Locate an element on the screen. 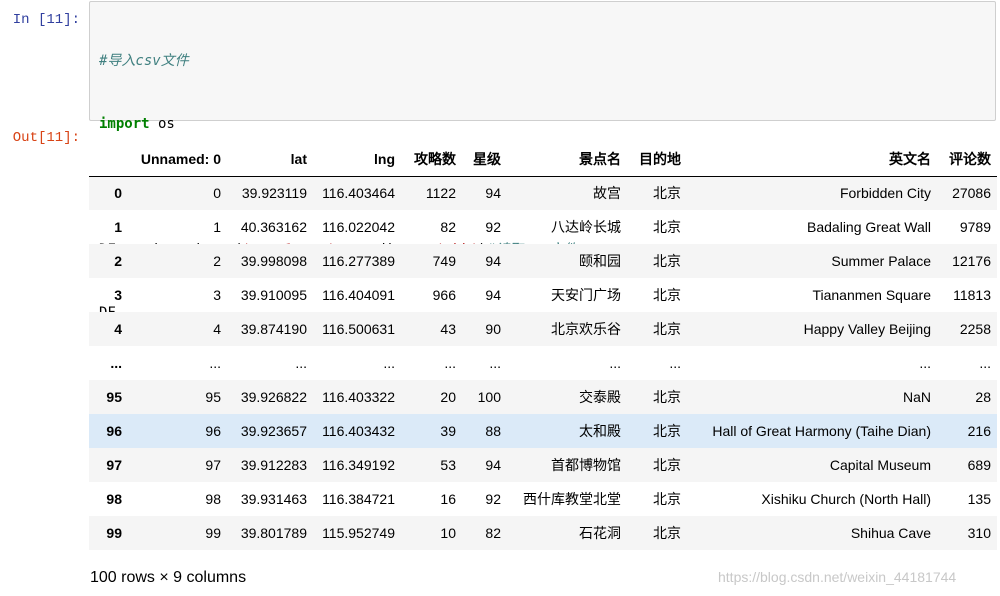  table-cell: 116.277389 is located at coordinates (358, 261).